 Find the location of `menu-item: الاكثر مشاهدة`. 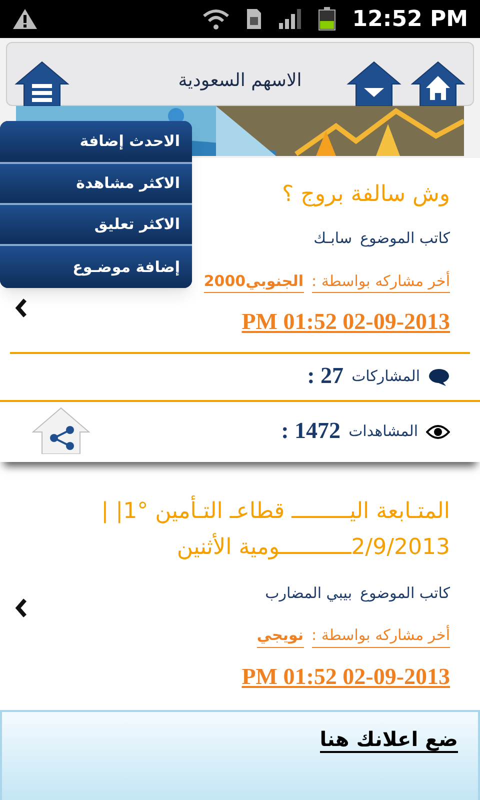

menu-item: الاكثر مشاهدة is located at coordinates (96, 182).